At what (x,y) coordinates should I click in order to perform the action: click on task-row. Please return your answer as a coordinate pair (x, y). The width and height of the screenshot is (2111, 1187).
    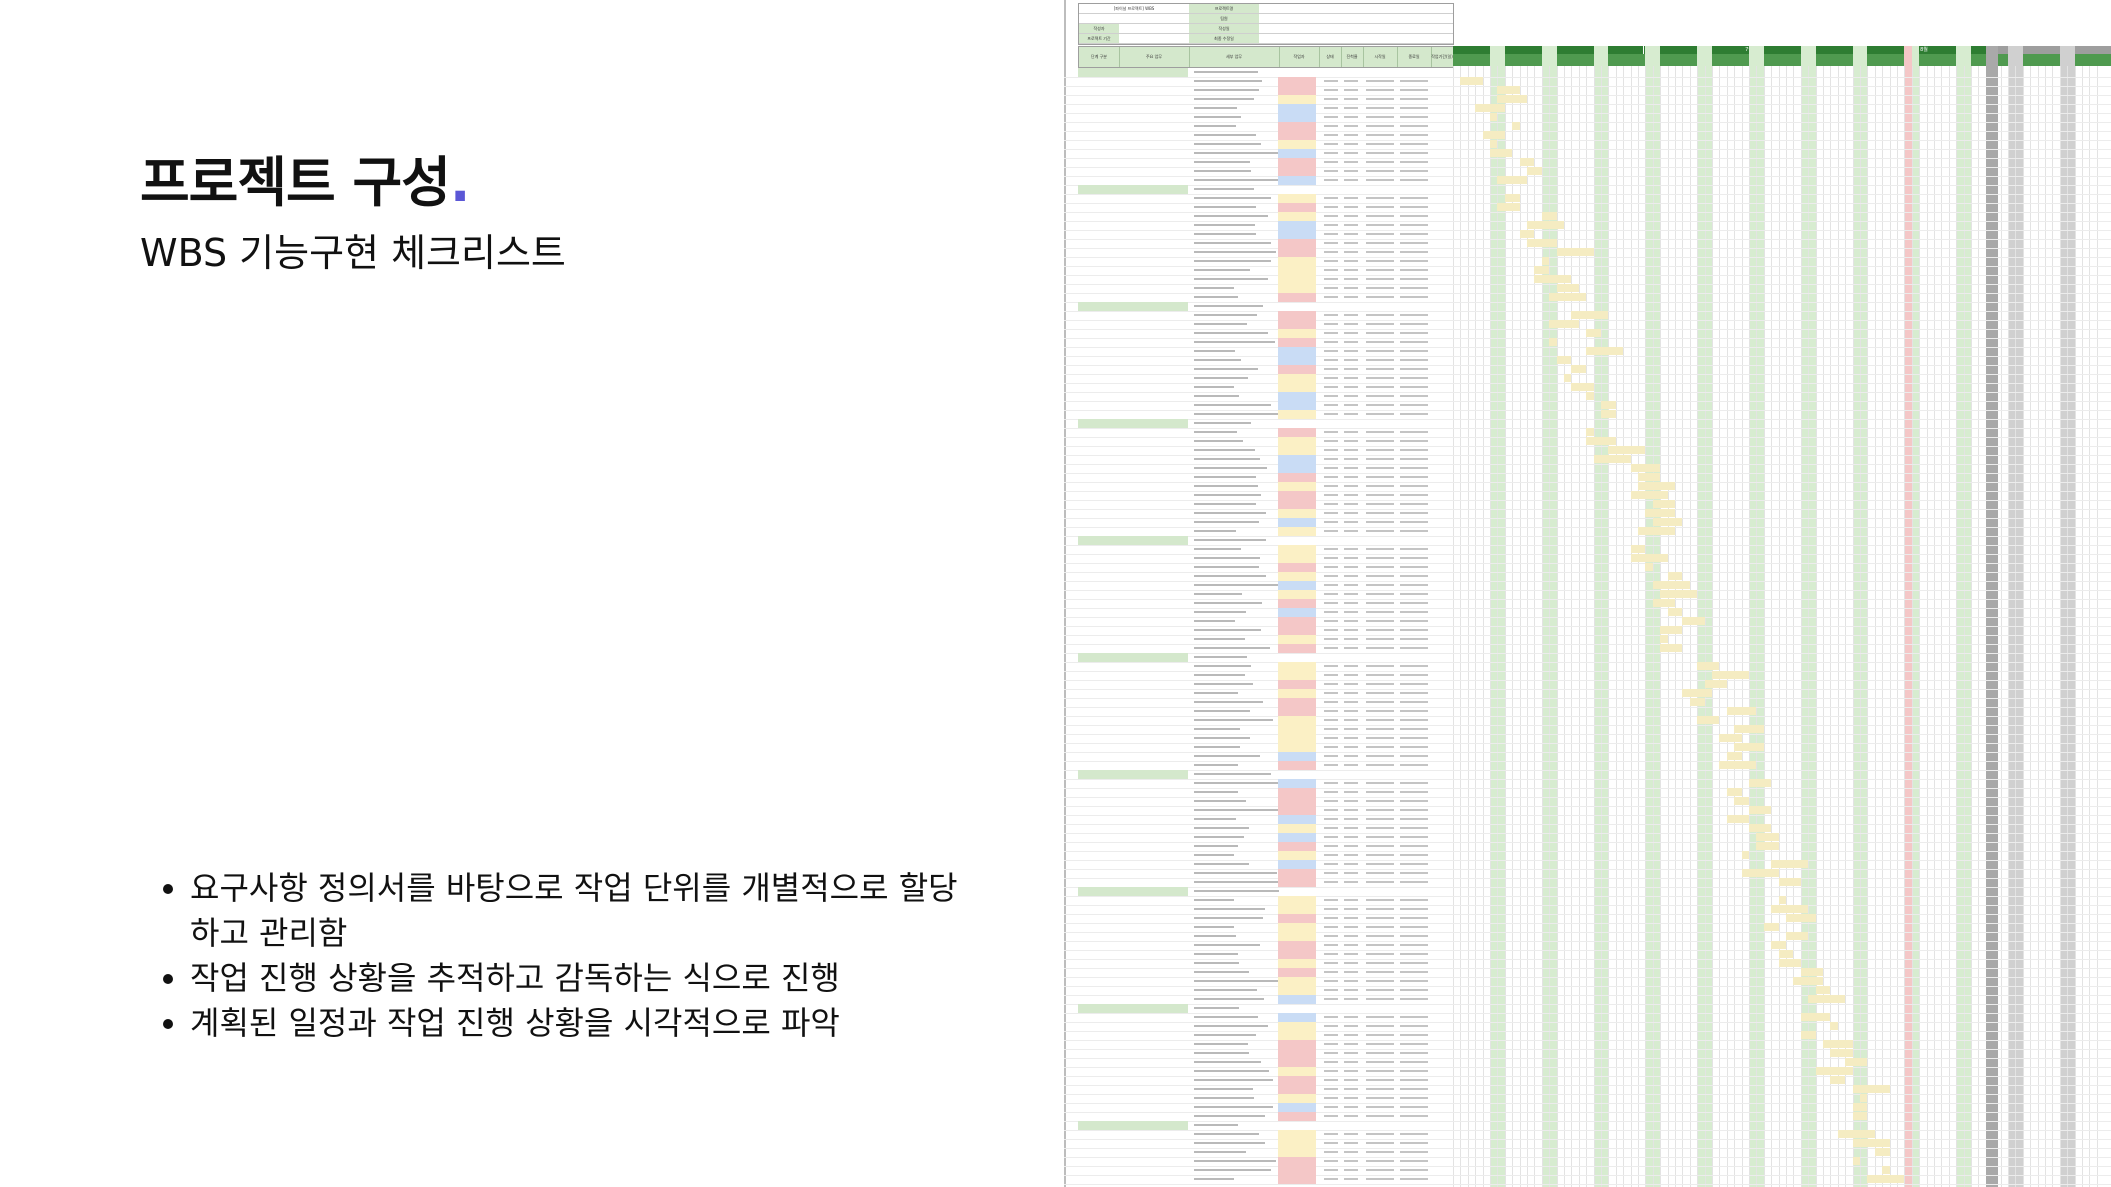
    Looking at the image, I should click on (1587, 1180).